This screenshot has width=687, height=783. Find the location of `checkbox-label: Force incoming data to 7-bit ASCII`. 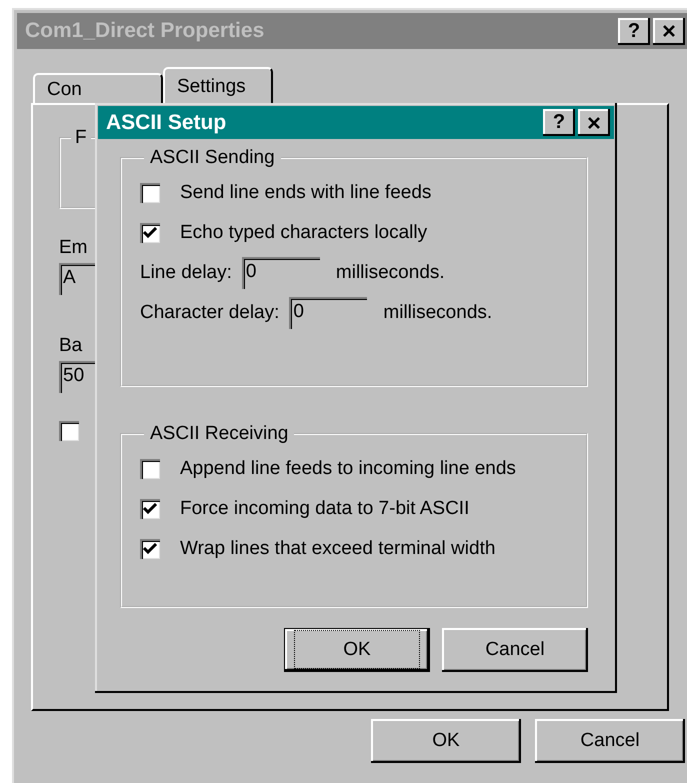

checkbox-label: Force incoming data to 7-bit ASCII is located at coordinates (325, 509).